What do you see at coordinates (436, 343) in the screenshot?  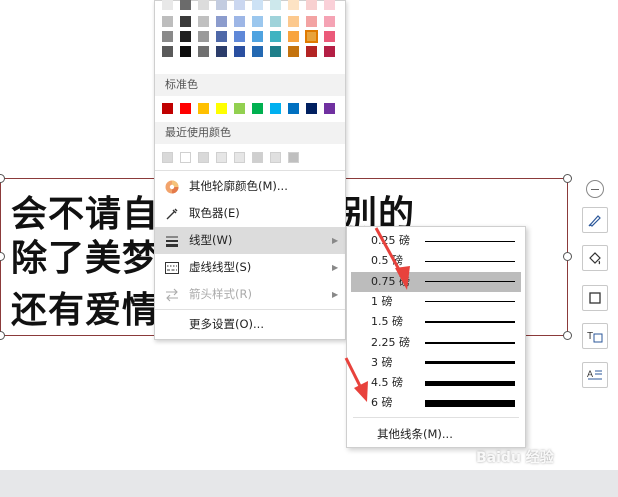 I see `line-weight-option: 2.25 磅` at bounding box center [436, 343].